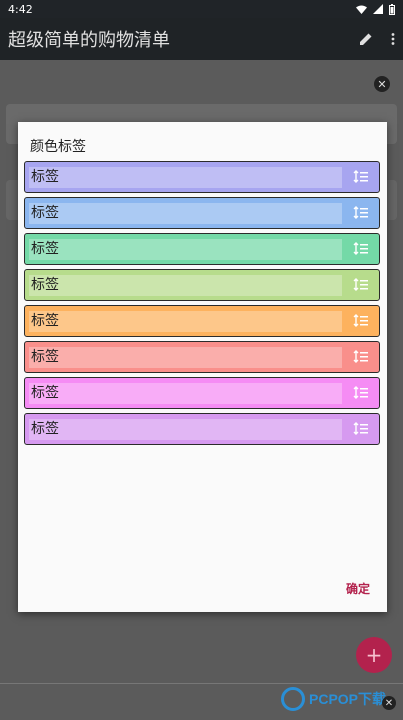 The height and width of the screenshot is (720, 403). Describe the element at coordinates (89, 40) in the screenshot. I see `app-title: 超级简单的购物清单` at that location.